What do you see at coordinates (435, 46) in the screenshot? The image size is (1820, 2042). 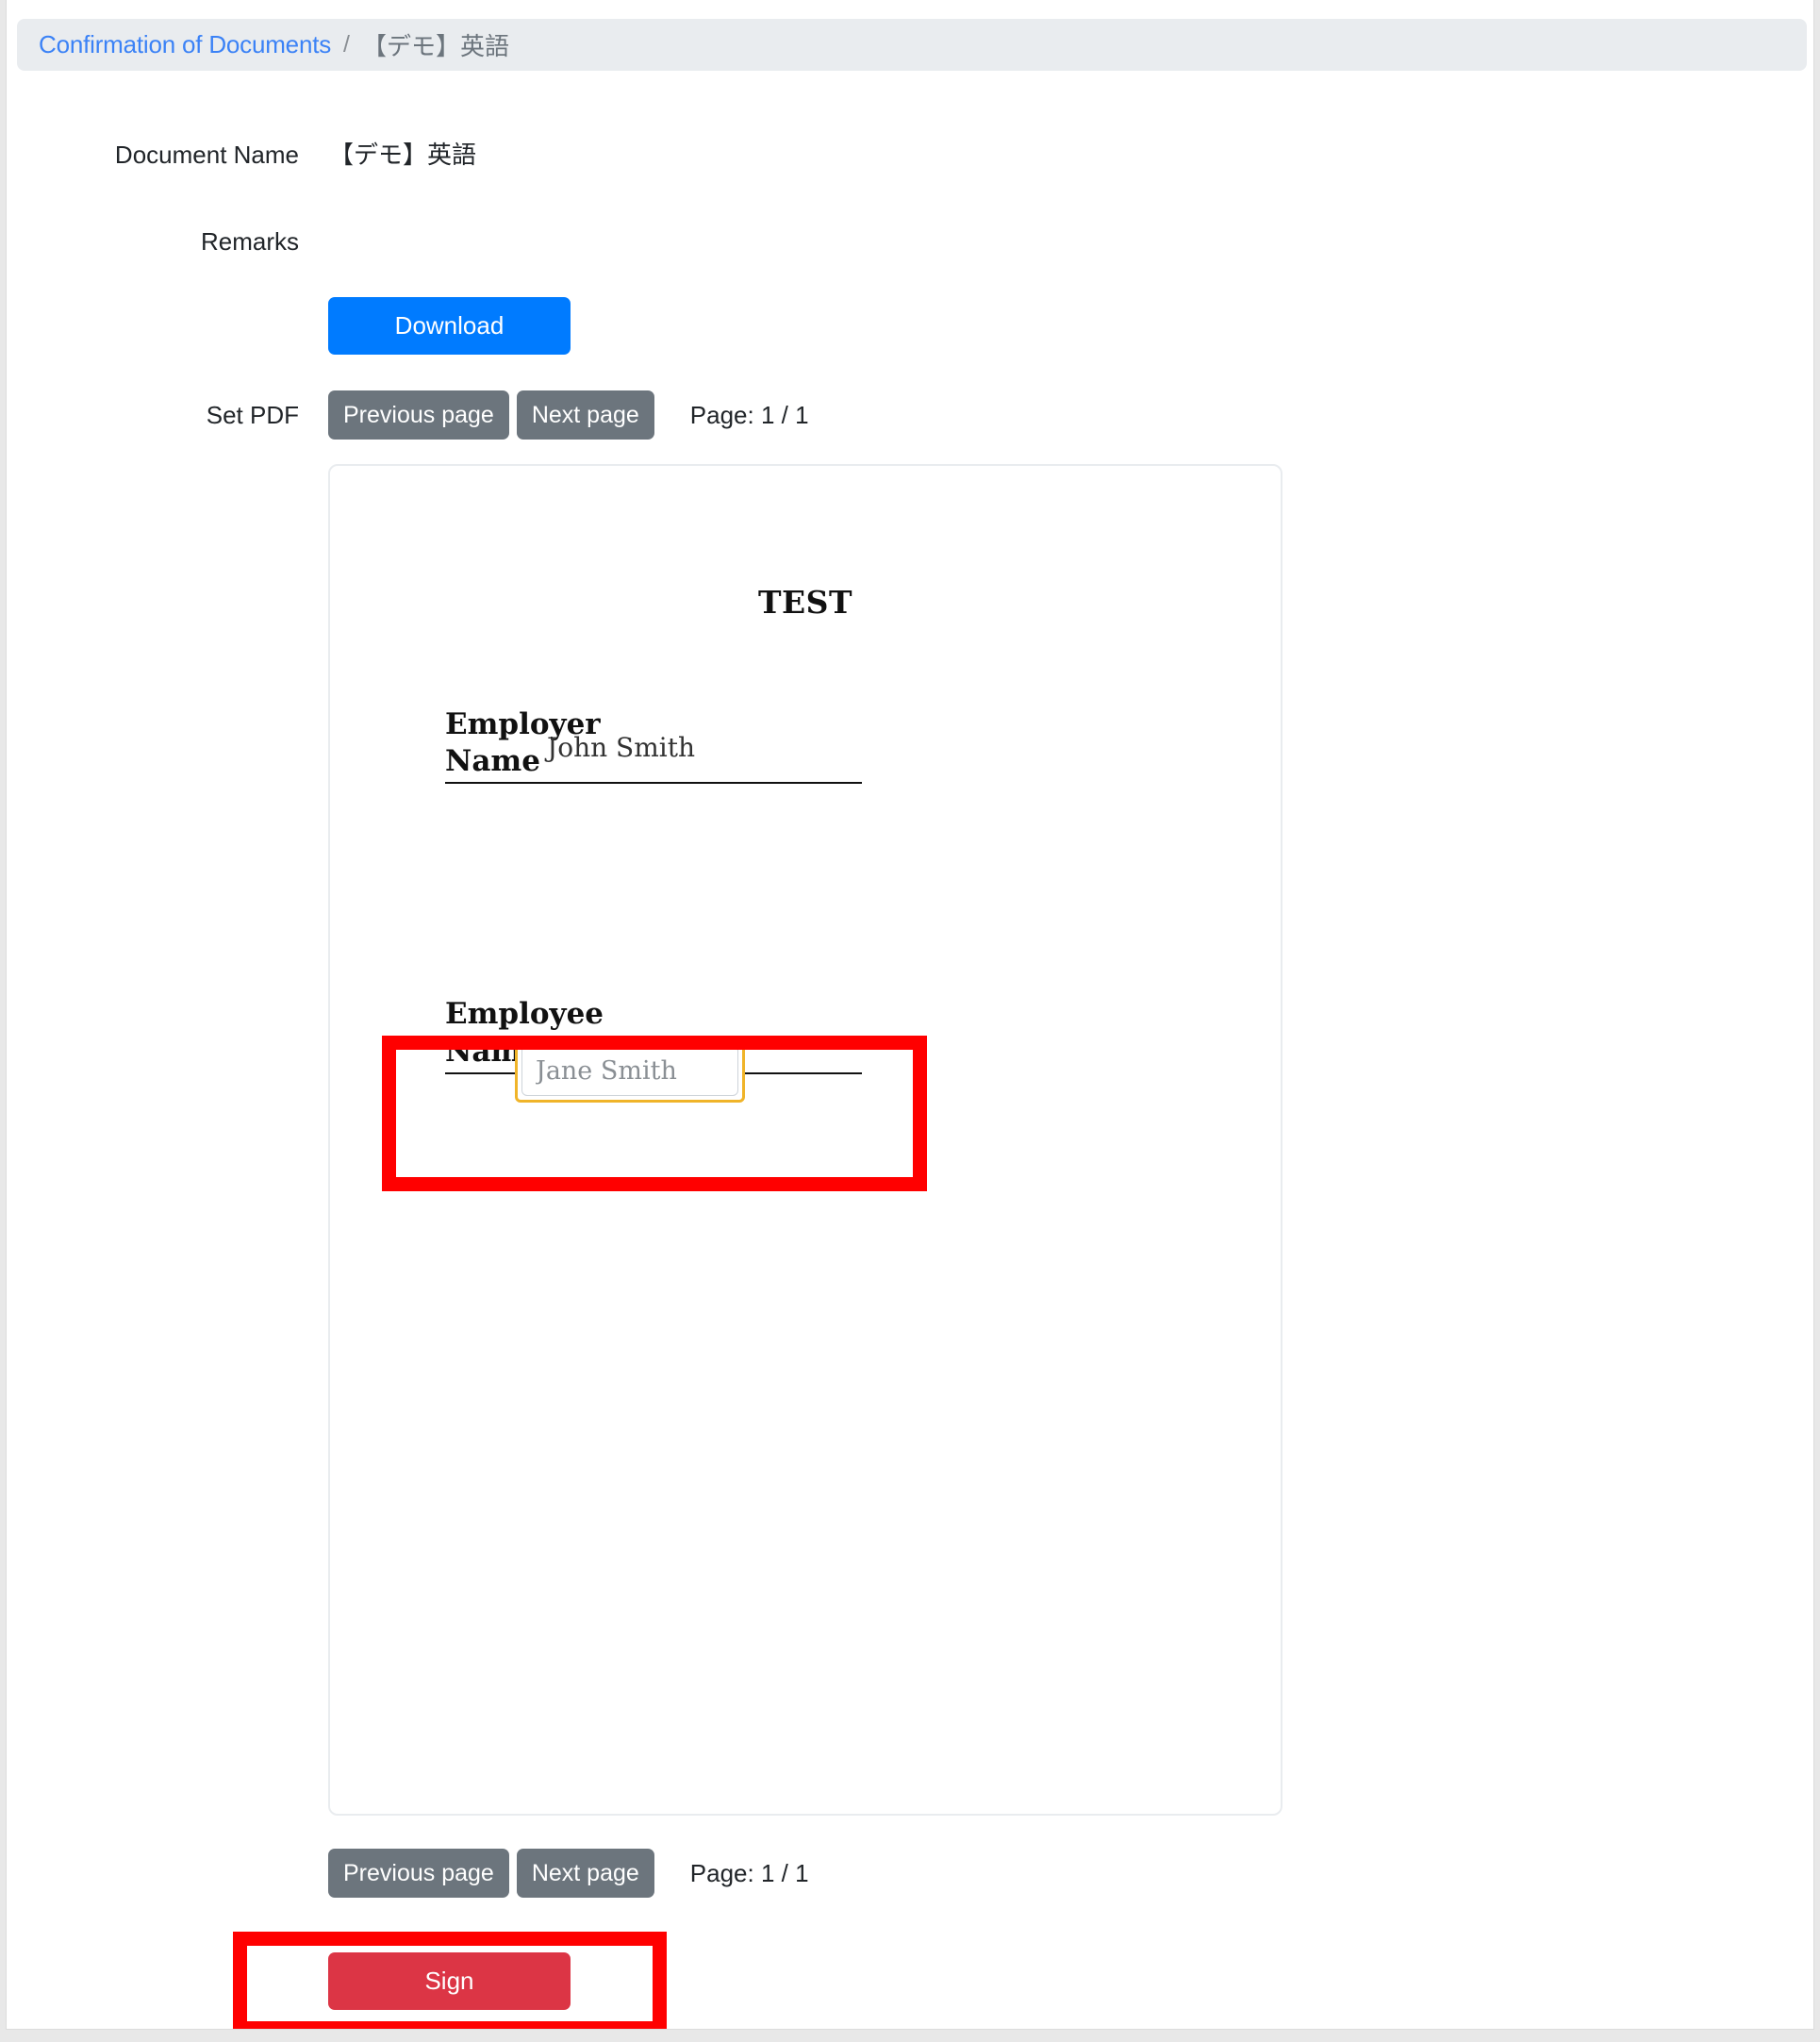 I see `breadcrumb-current-document: 【デモ】英語` at bounding box center [435, 46].